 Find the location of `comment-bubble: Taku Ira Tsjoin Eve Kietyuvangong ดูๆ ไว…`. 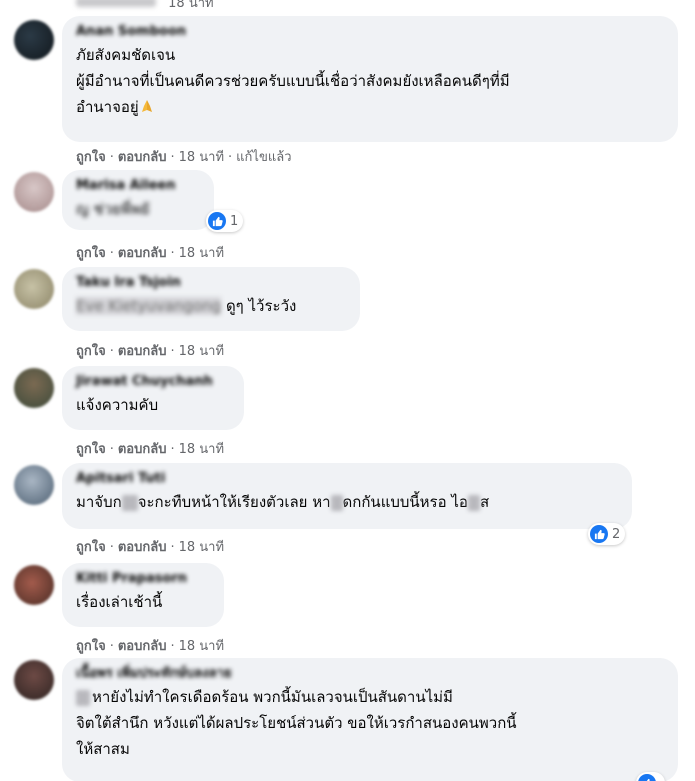

comment-bubble: Taku Ira Tsjoin Eve Kietyuvangong ดูๆ ไว… is located at coordinates (211, 299).